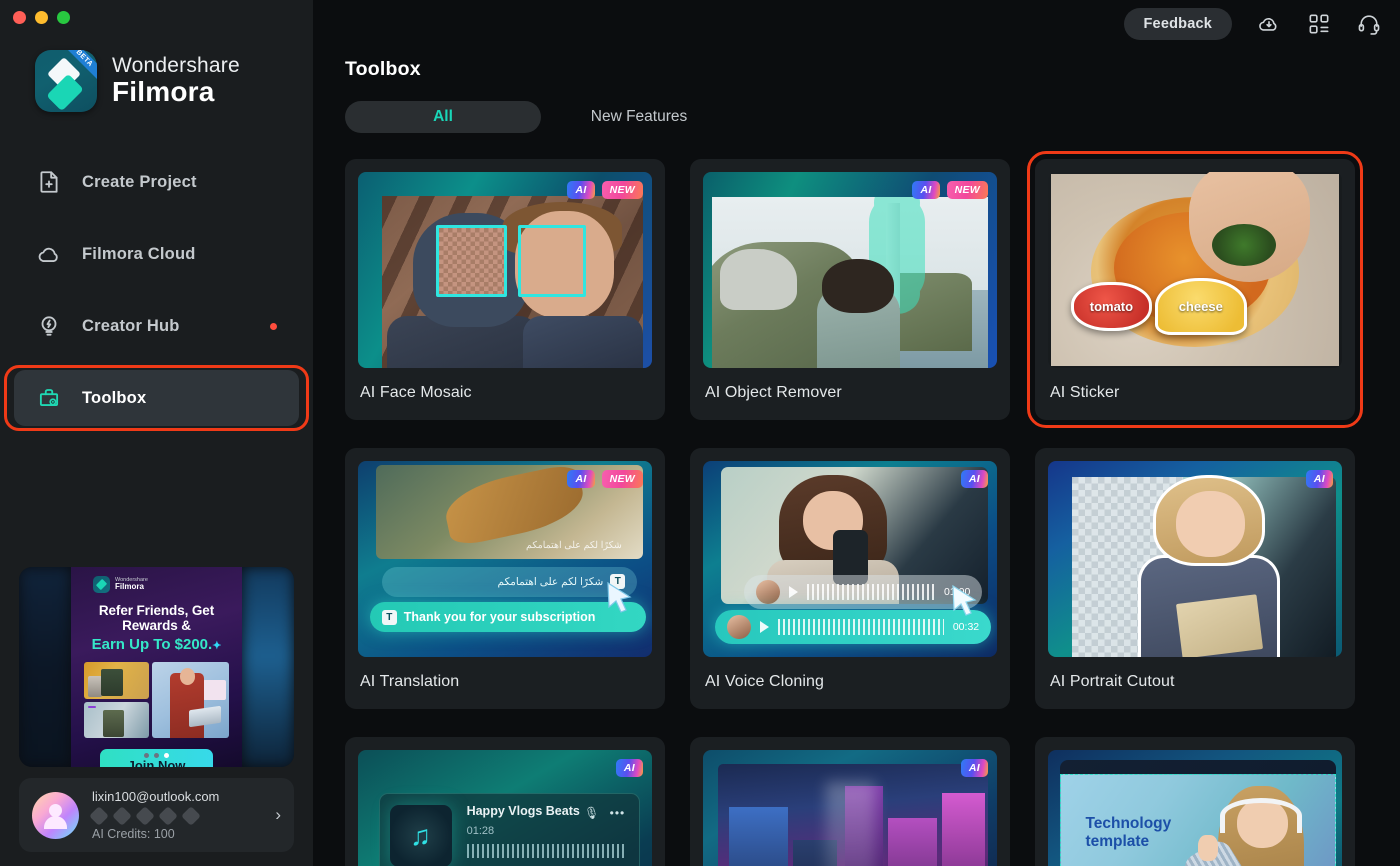 The height and width of the screenshot is (866, 1400). Describe the element at coordinates (768, 591) in the screenshot. I see `track-avatar` at that location.